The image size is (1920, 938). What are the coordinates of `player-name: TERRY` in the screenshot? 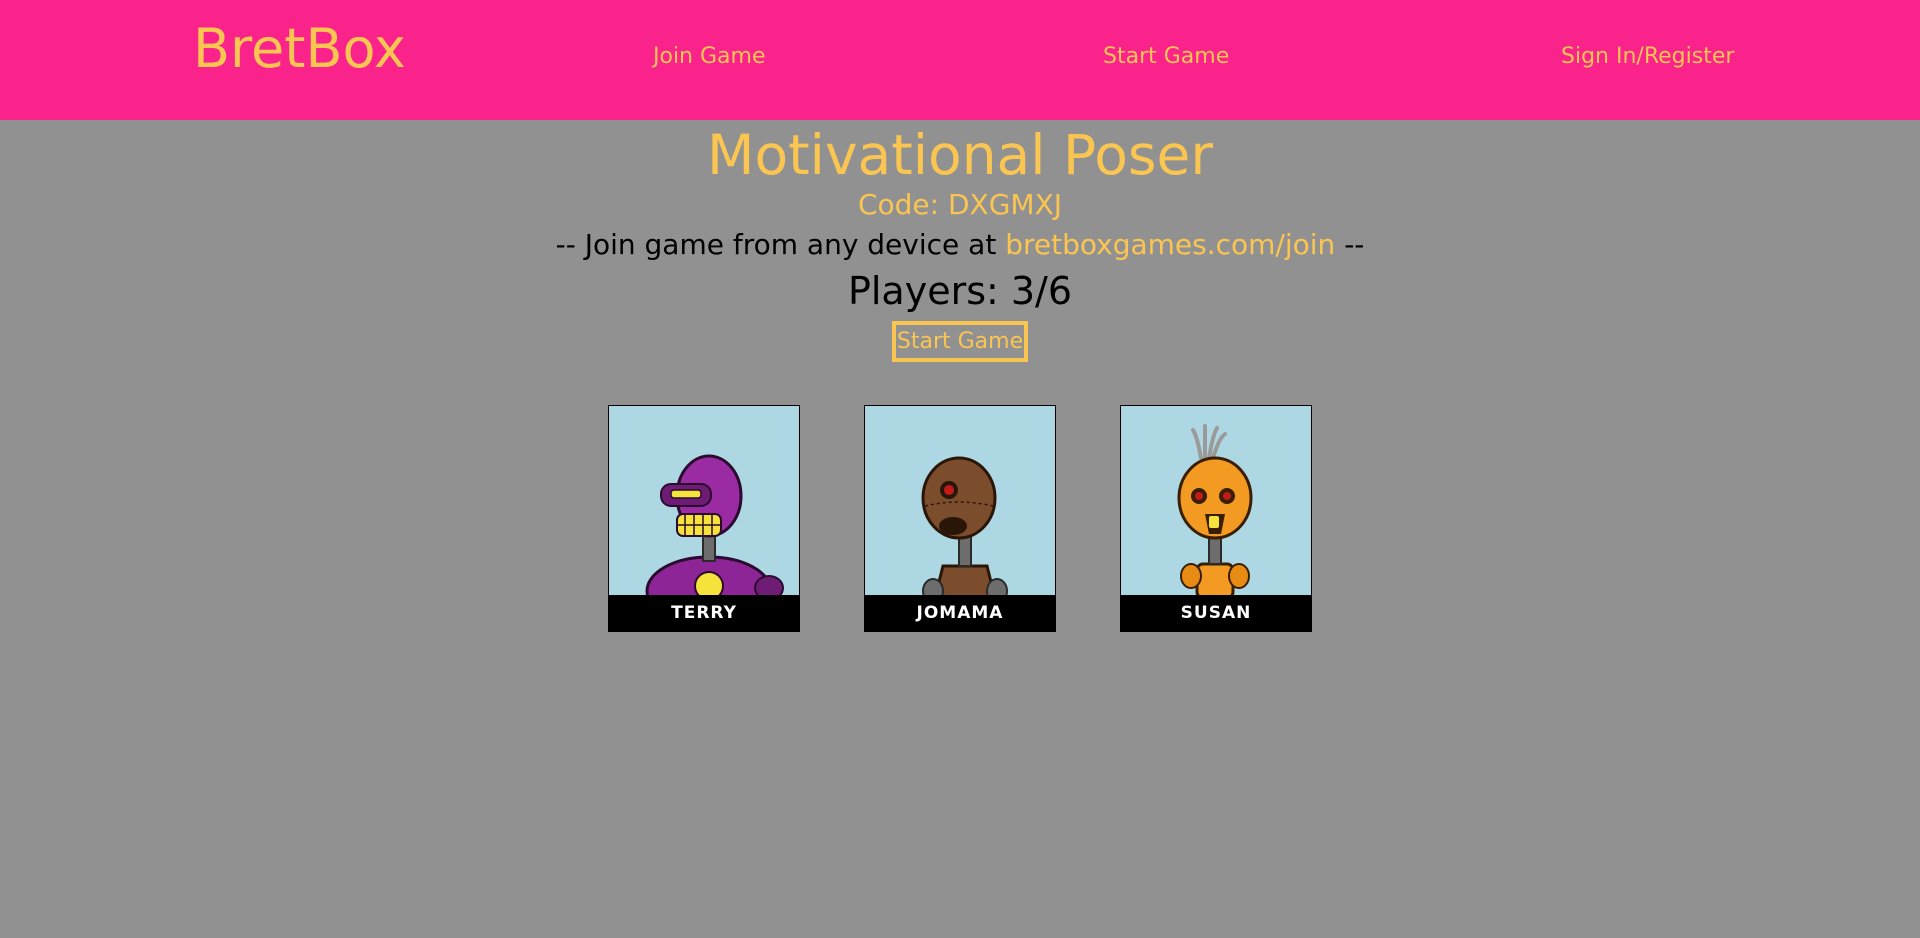 It's located at (704, 613).